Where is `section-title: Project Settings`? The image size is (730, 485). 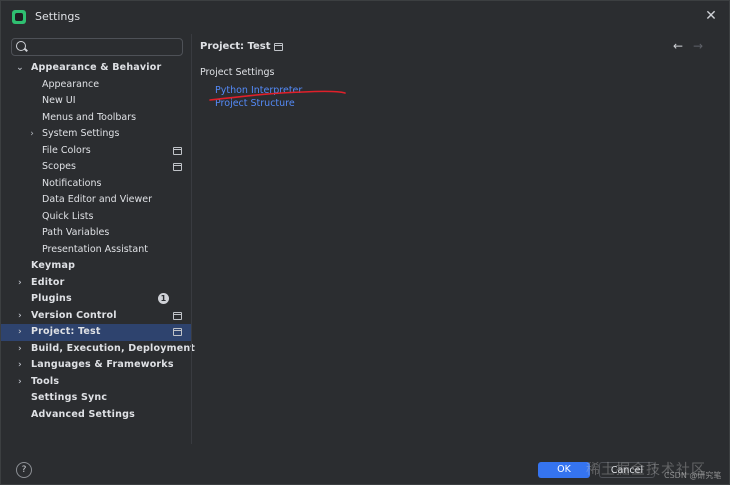 section-title: Project Settings is located at coordinates (237, 72).